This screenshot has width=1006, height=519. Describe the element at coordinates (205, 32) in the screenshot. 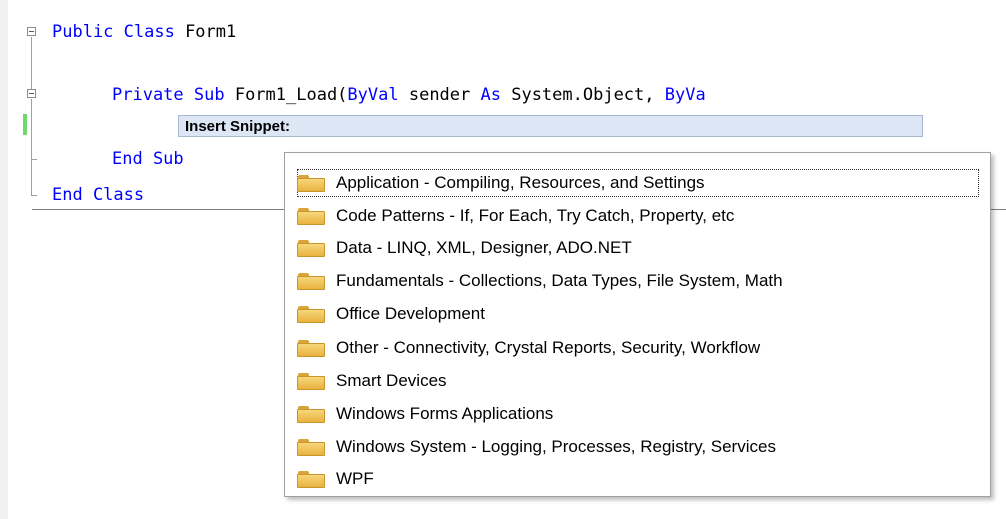

I see `code-text: Form1` at that location.